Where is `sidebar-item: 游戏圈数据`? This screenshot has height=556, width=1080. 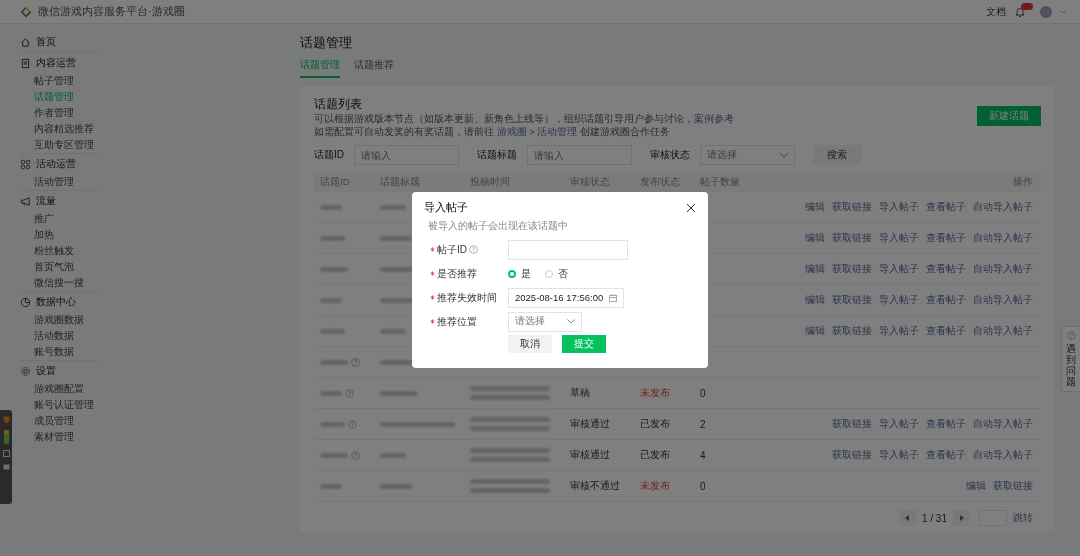
sidebar-item: 游戏圈数据 is located at coordinates (60, 320).